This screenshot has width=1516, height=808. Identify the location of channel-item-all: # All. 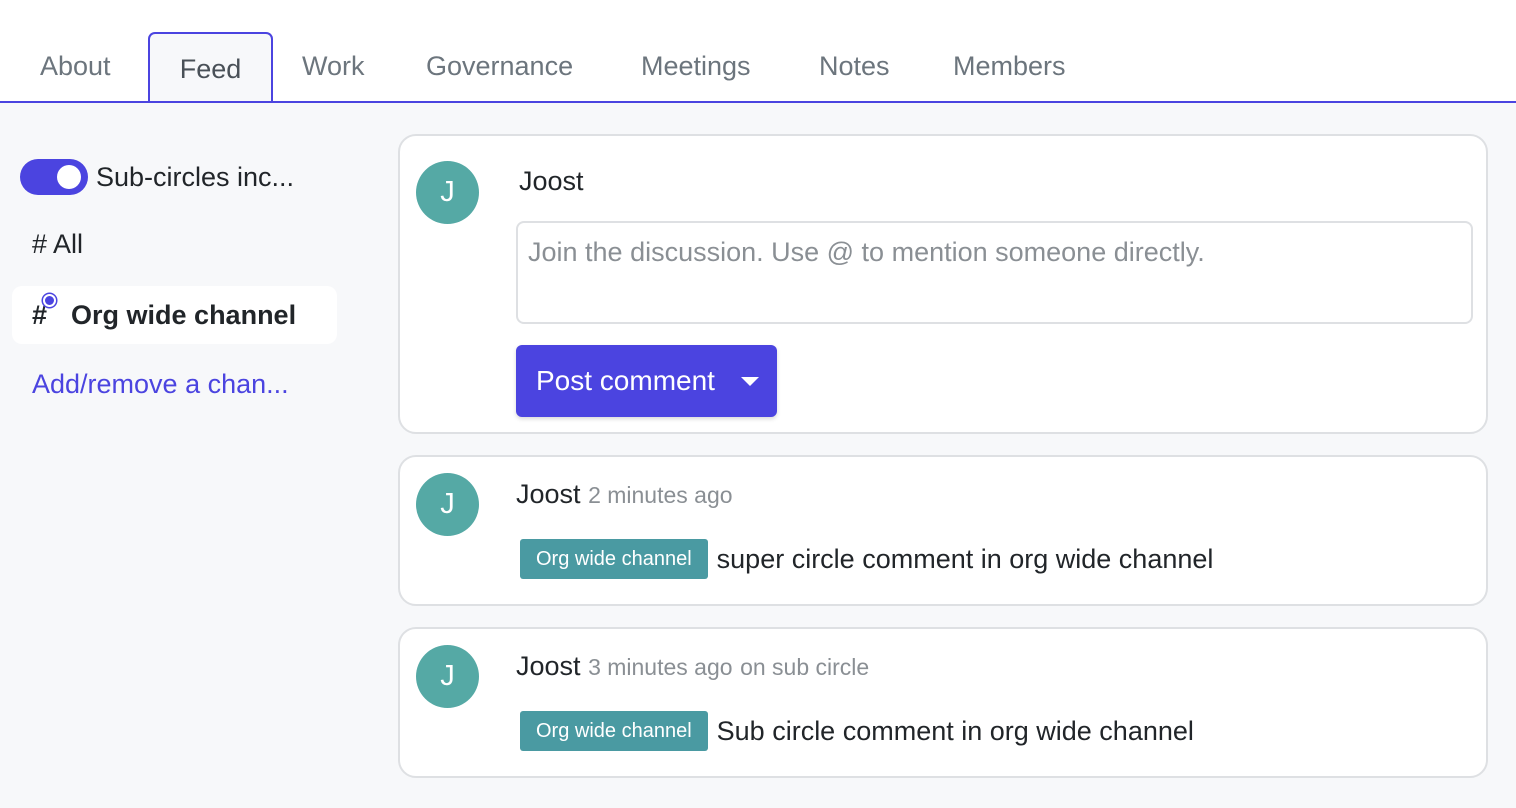
(57, 244).